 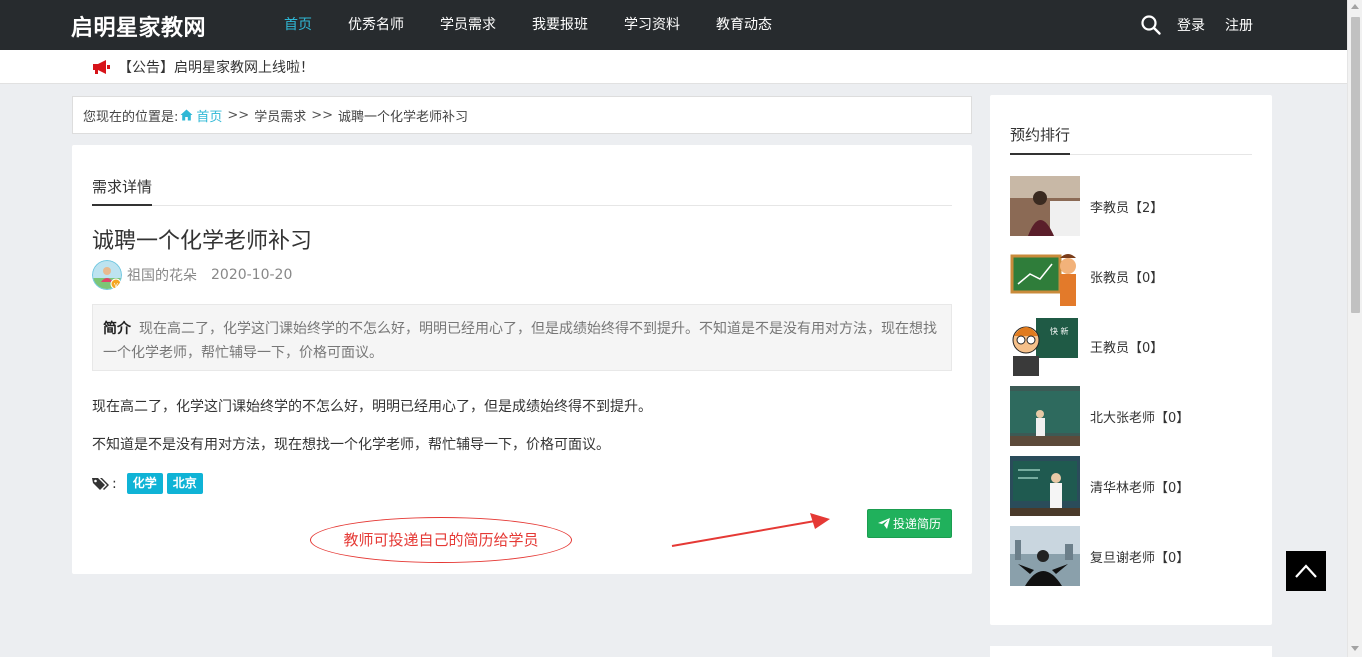 I want to click on list-item: 清华林老师【0】, so click(x=1099, y=486).